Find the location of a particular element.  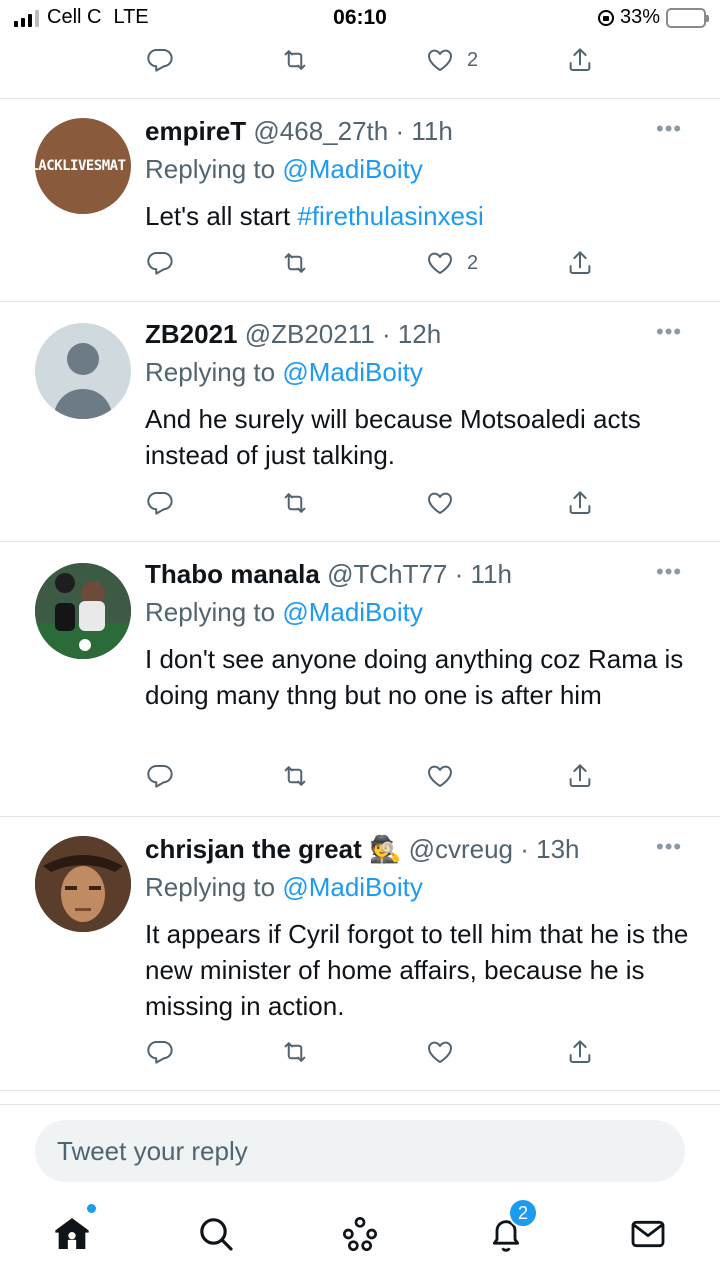

tweet-header: ZB2021 @ZB20211 · 12h is located at coordinates (293, 334).